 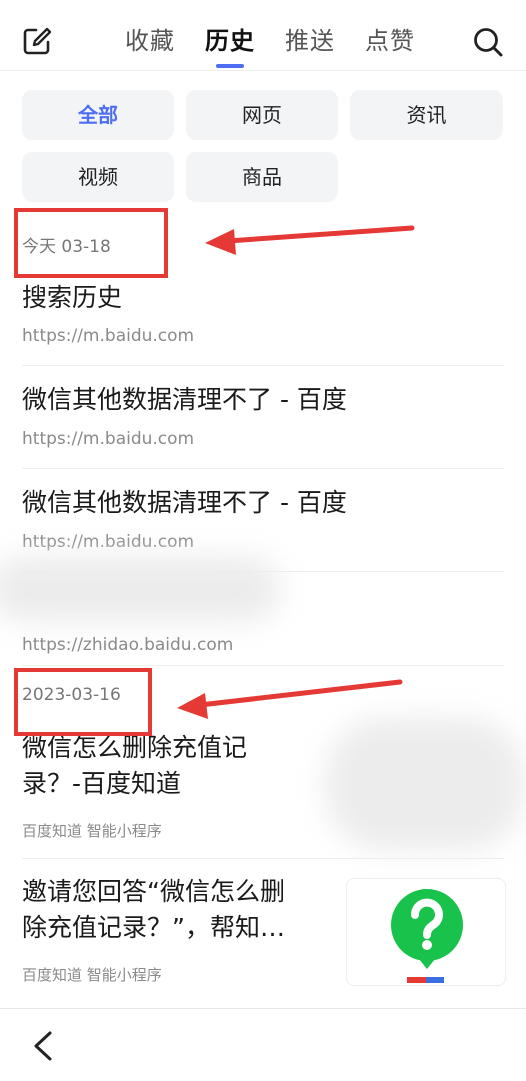 What do you see at coordinates (98, 115) in the screenshot?
I see `filter-all: 全部` at bounding box center [98, 115].